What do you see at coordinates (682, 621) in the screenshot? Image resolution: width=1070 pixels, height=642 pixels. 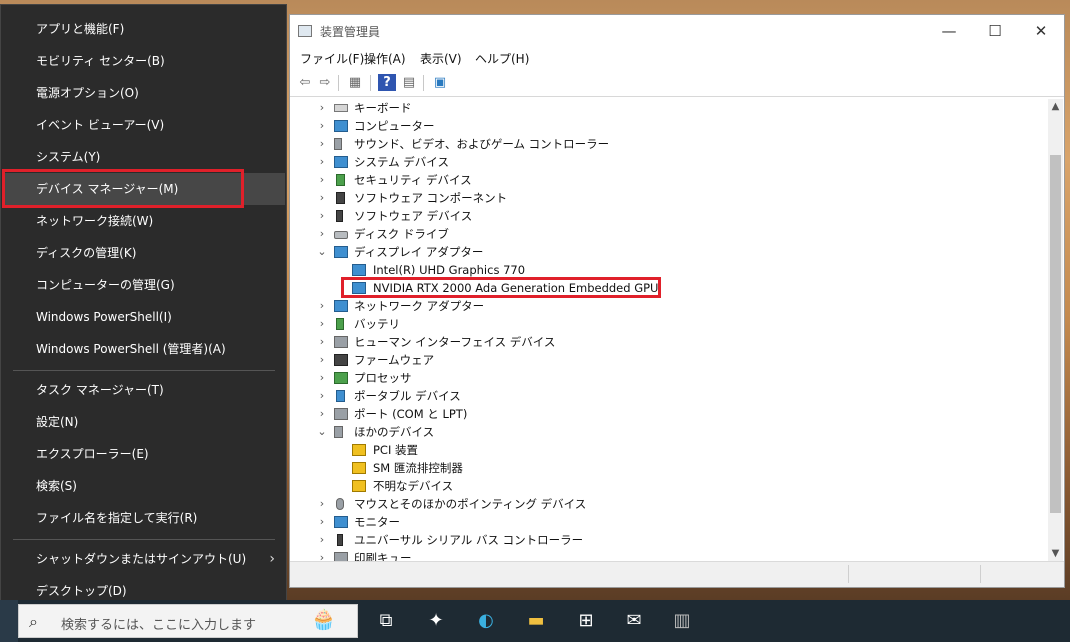 I see `device-manager-icon: ▥` at bounding box center [682, 621].